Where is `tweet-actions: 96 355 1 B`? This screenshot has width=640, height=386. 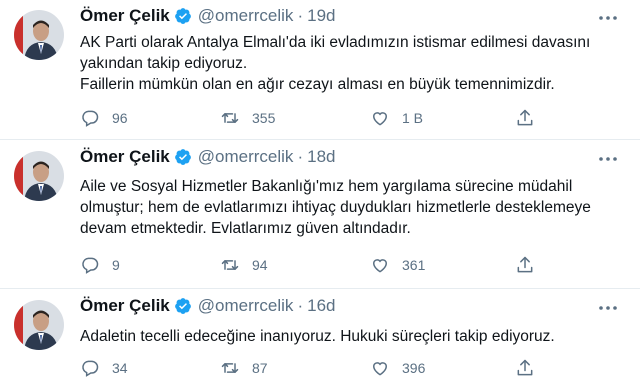
tweet-actions: 96 355 1 B is located at coordinates (315, 119).